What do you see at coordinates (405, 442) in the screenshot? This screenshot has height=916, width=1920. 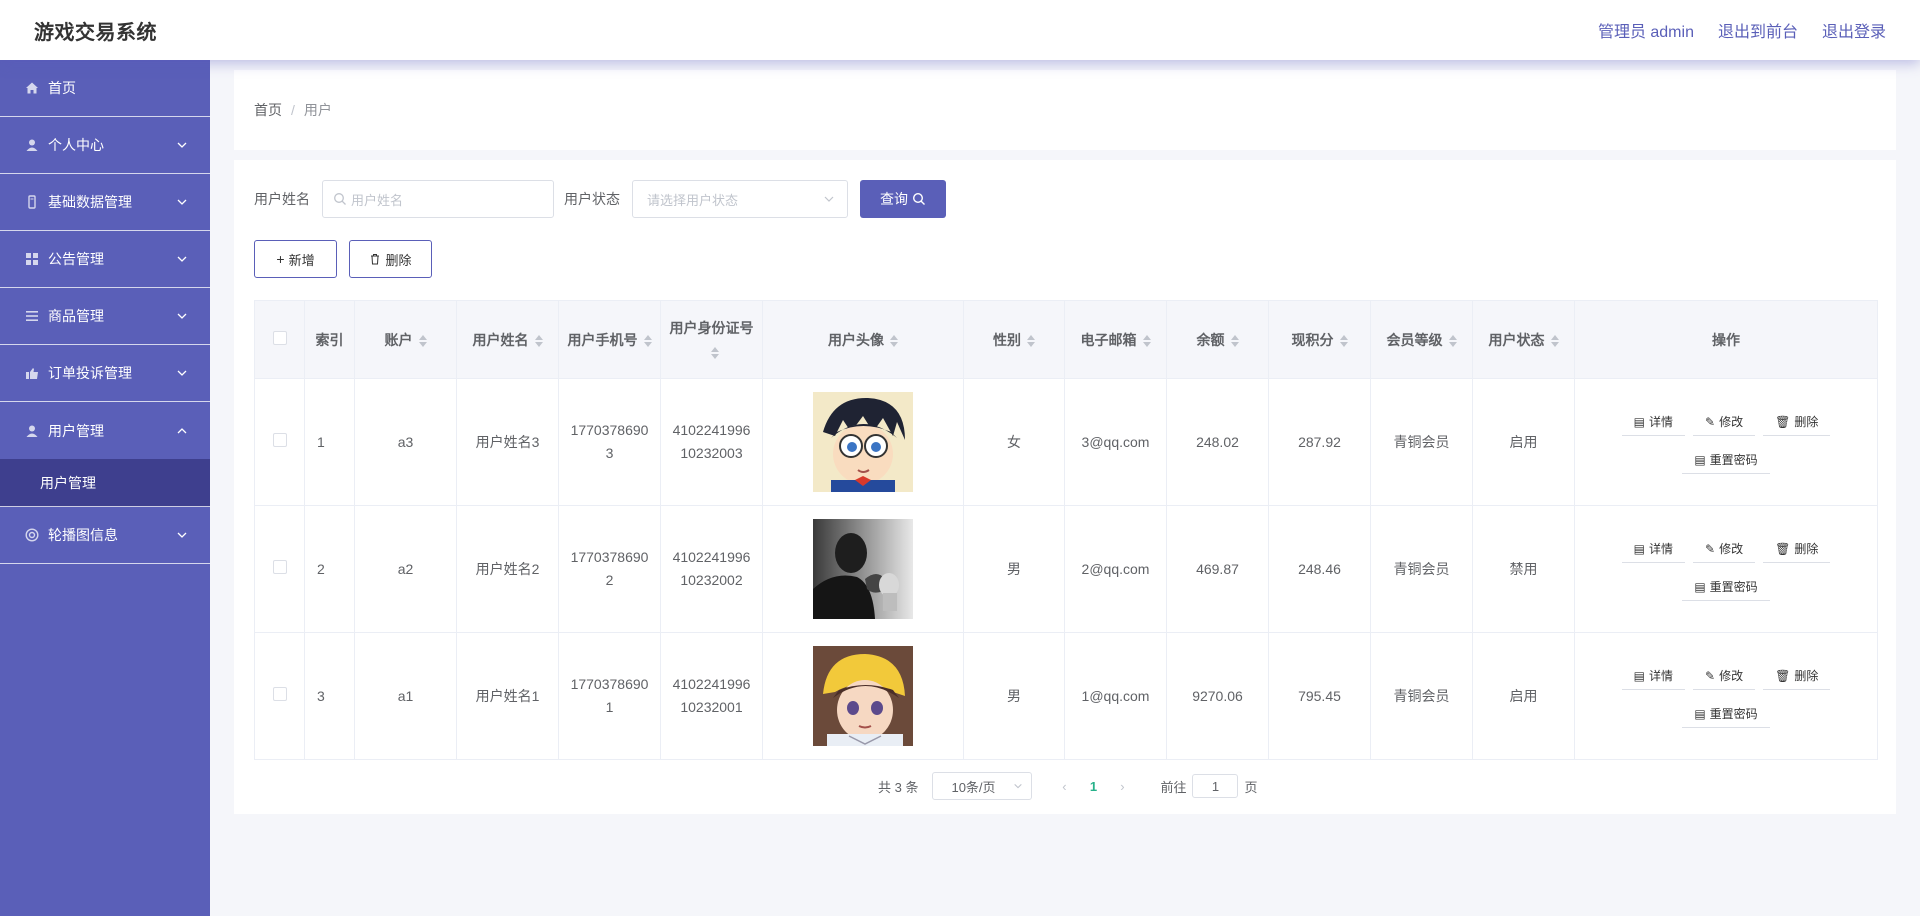 I see `account-cell: a3` at bounding box center [405, 442].